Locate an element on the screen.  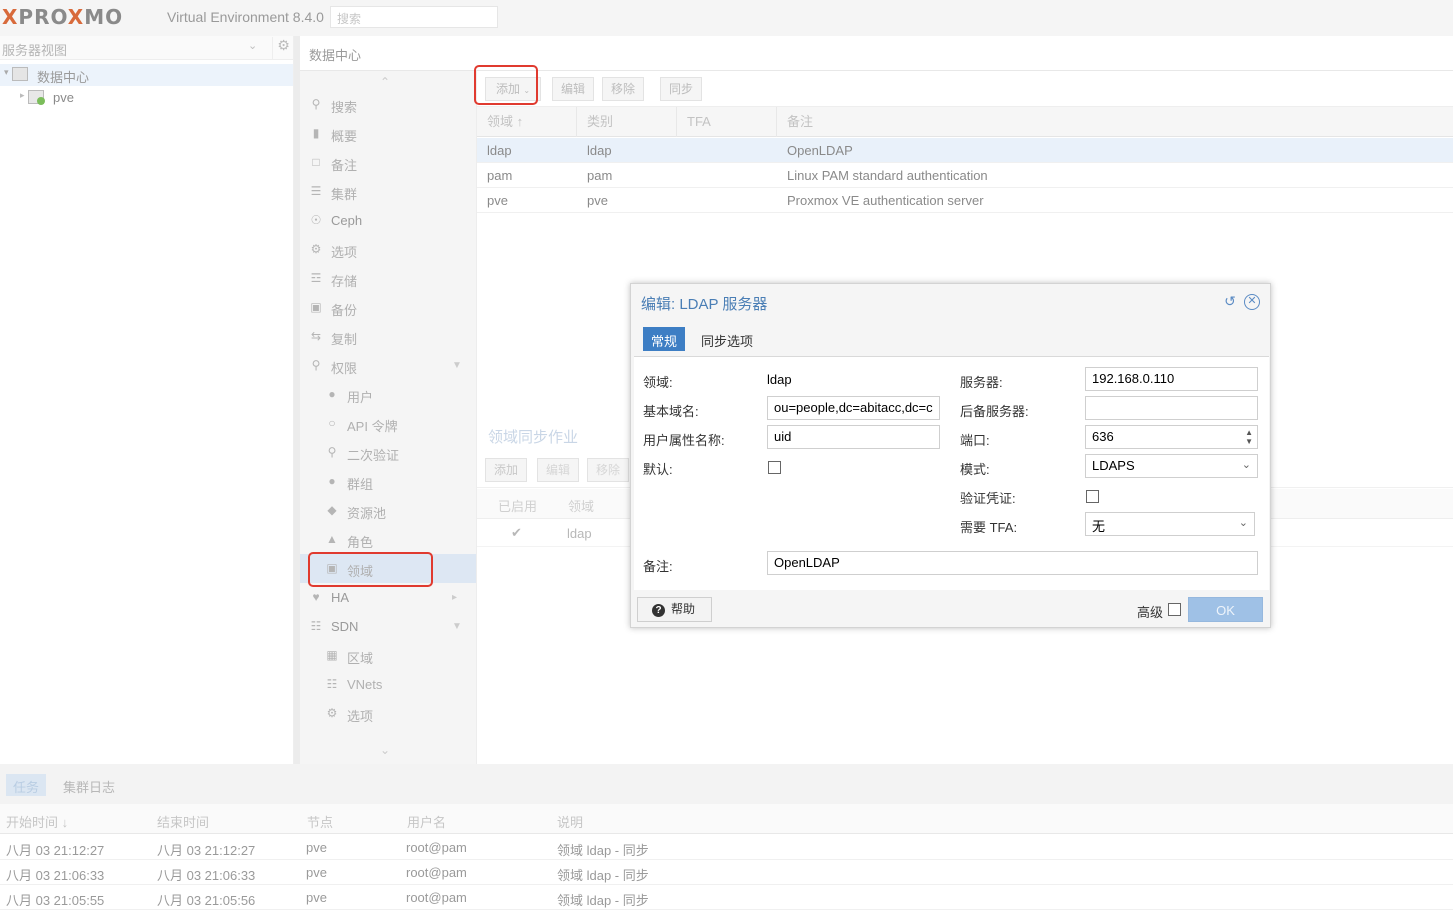
table-row: pve pve Proxmox VE authentication server is located at coordinates (965, 200).